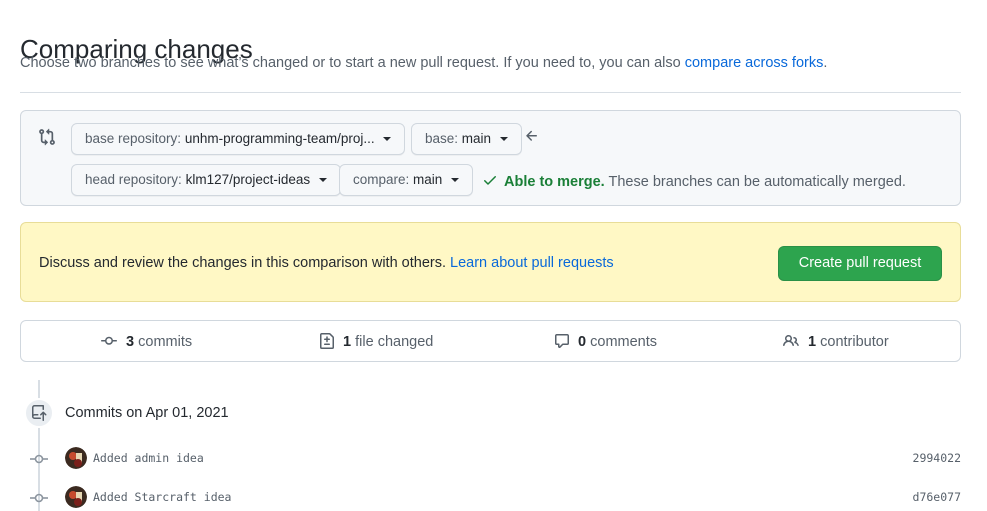  Describe the element at coordinates (812, 342) in the screenshot. I see `contributors-count: 1` at that location.